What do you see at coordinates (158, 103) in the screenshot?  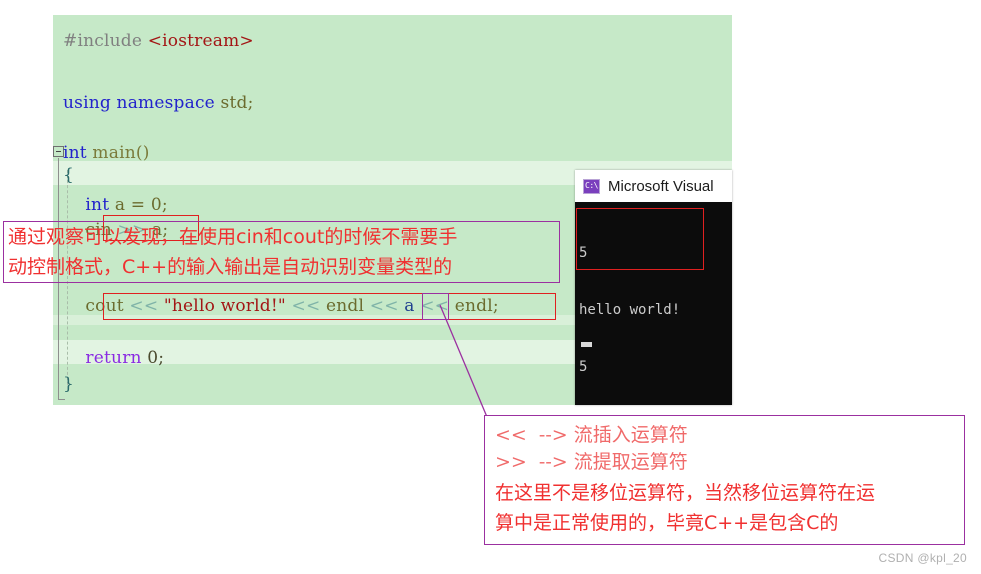 I see `code-line-using: using namespace std;` at bounding box center [158, 103].